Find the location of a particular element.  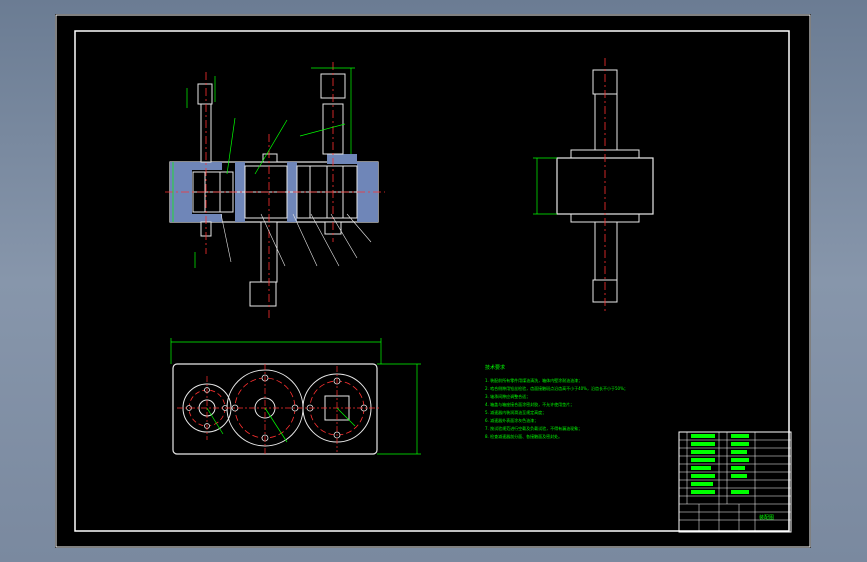

note-line-3: 3. 轴承间隙应调整合适； is located at coordinates (507, 396).